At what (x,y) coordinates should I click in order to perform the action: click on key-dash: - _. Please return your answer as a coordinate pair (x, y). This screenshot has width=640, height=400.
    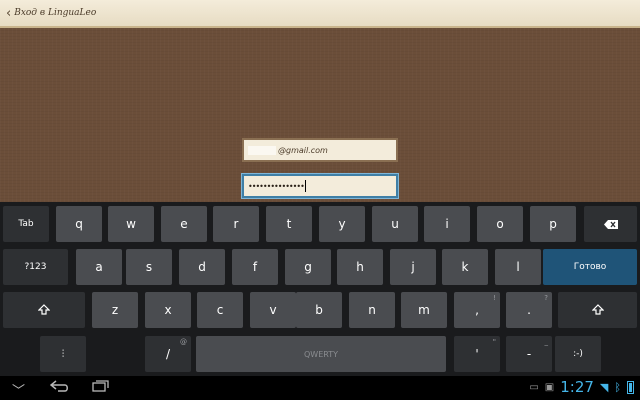
    Looking at the image, I should click on (529, 354).